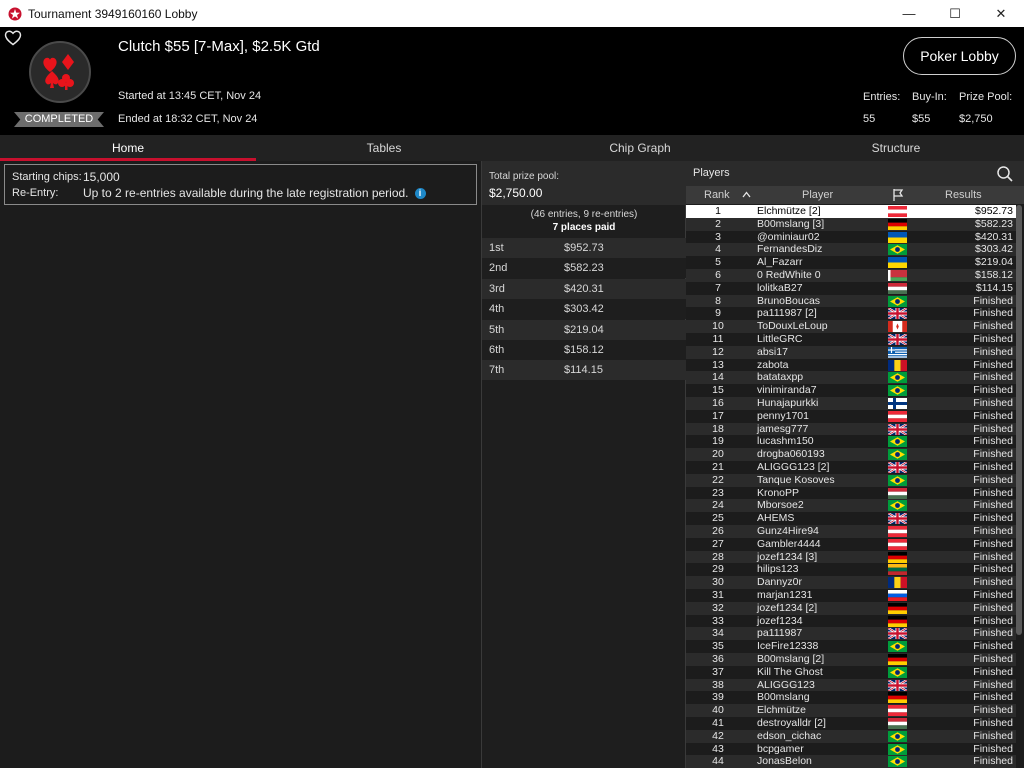 The width and height of the screenshot is (1024, 768). Describe the element at coordinates (851, 429) in the screenshot. I see `player-row: 18 jamesg777 Finished` at that location.